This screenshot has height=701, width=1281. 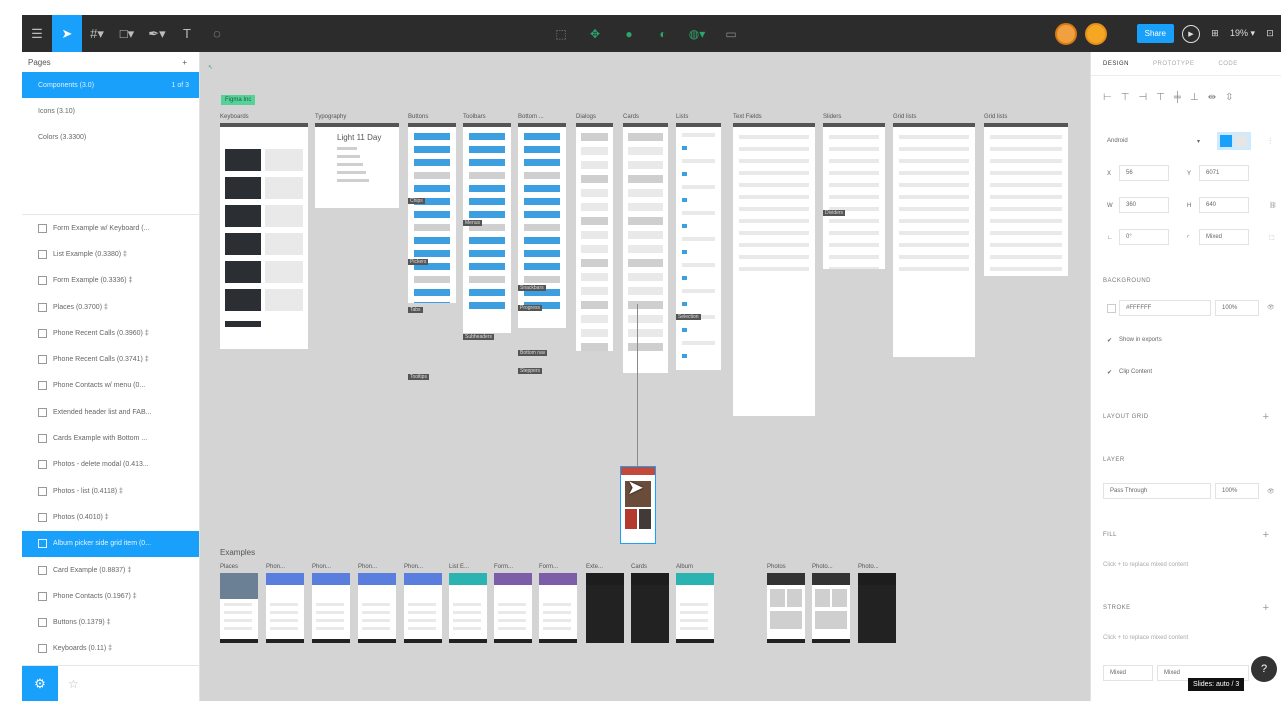 I want to click on background-hex-field: #FFFFFF, so click(x=1165, y=308).